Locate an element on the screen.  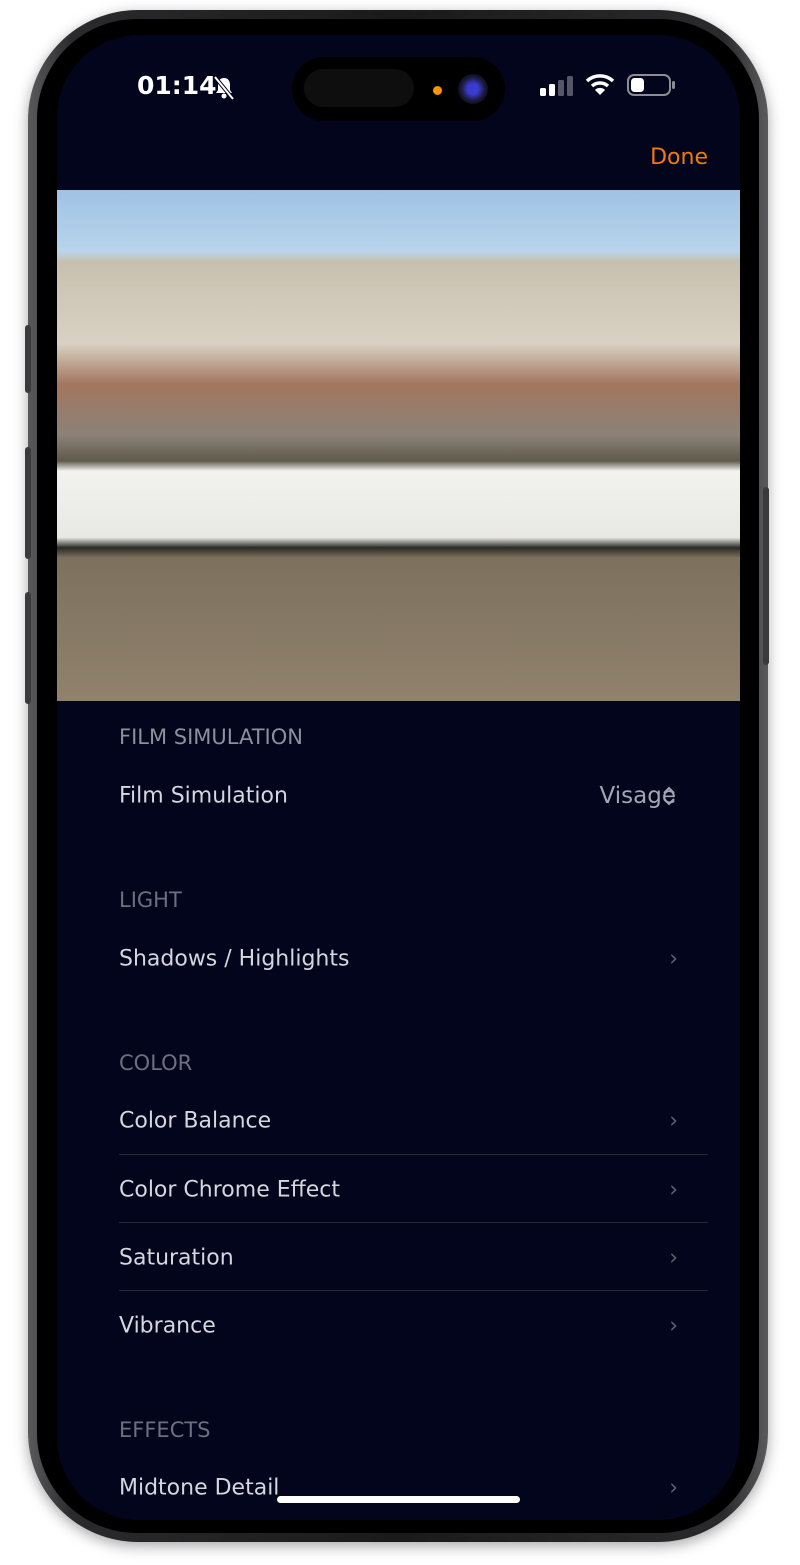
row-label: Midtone Detail is located at coordinates (199, 1488).